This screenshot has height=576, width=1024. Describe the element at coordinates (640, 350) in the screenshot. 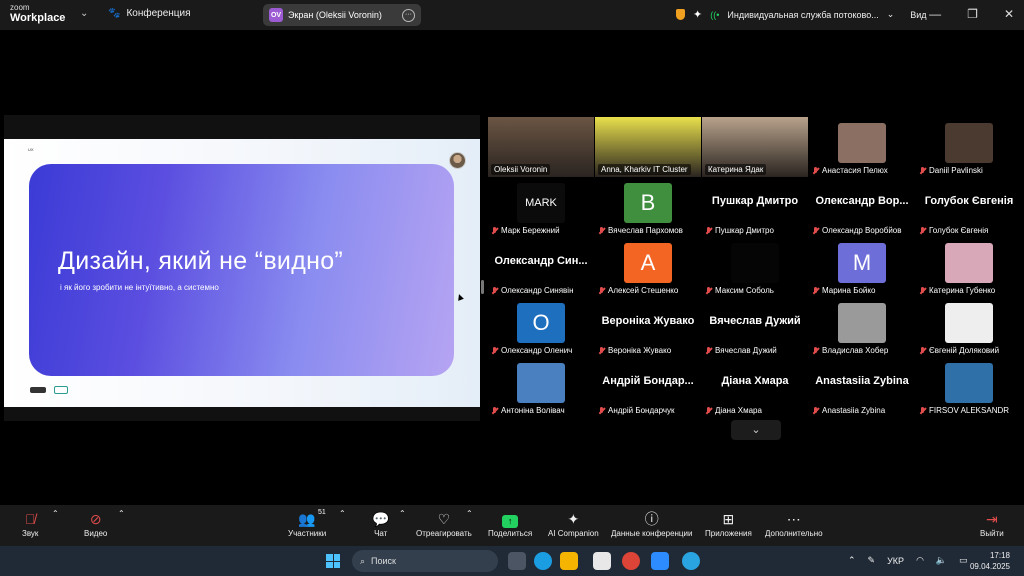

I see `participant-name: Вероніка Жувако` at that location.